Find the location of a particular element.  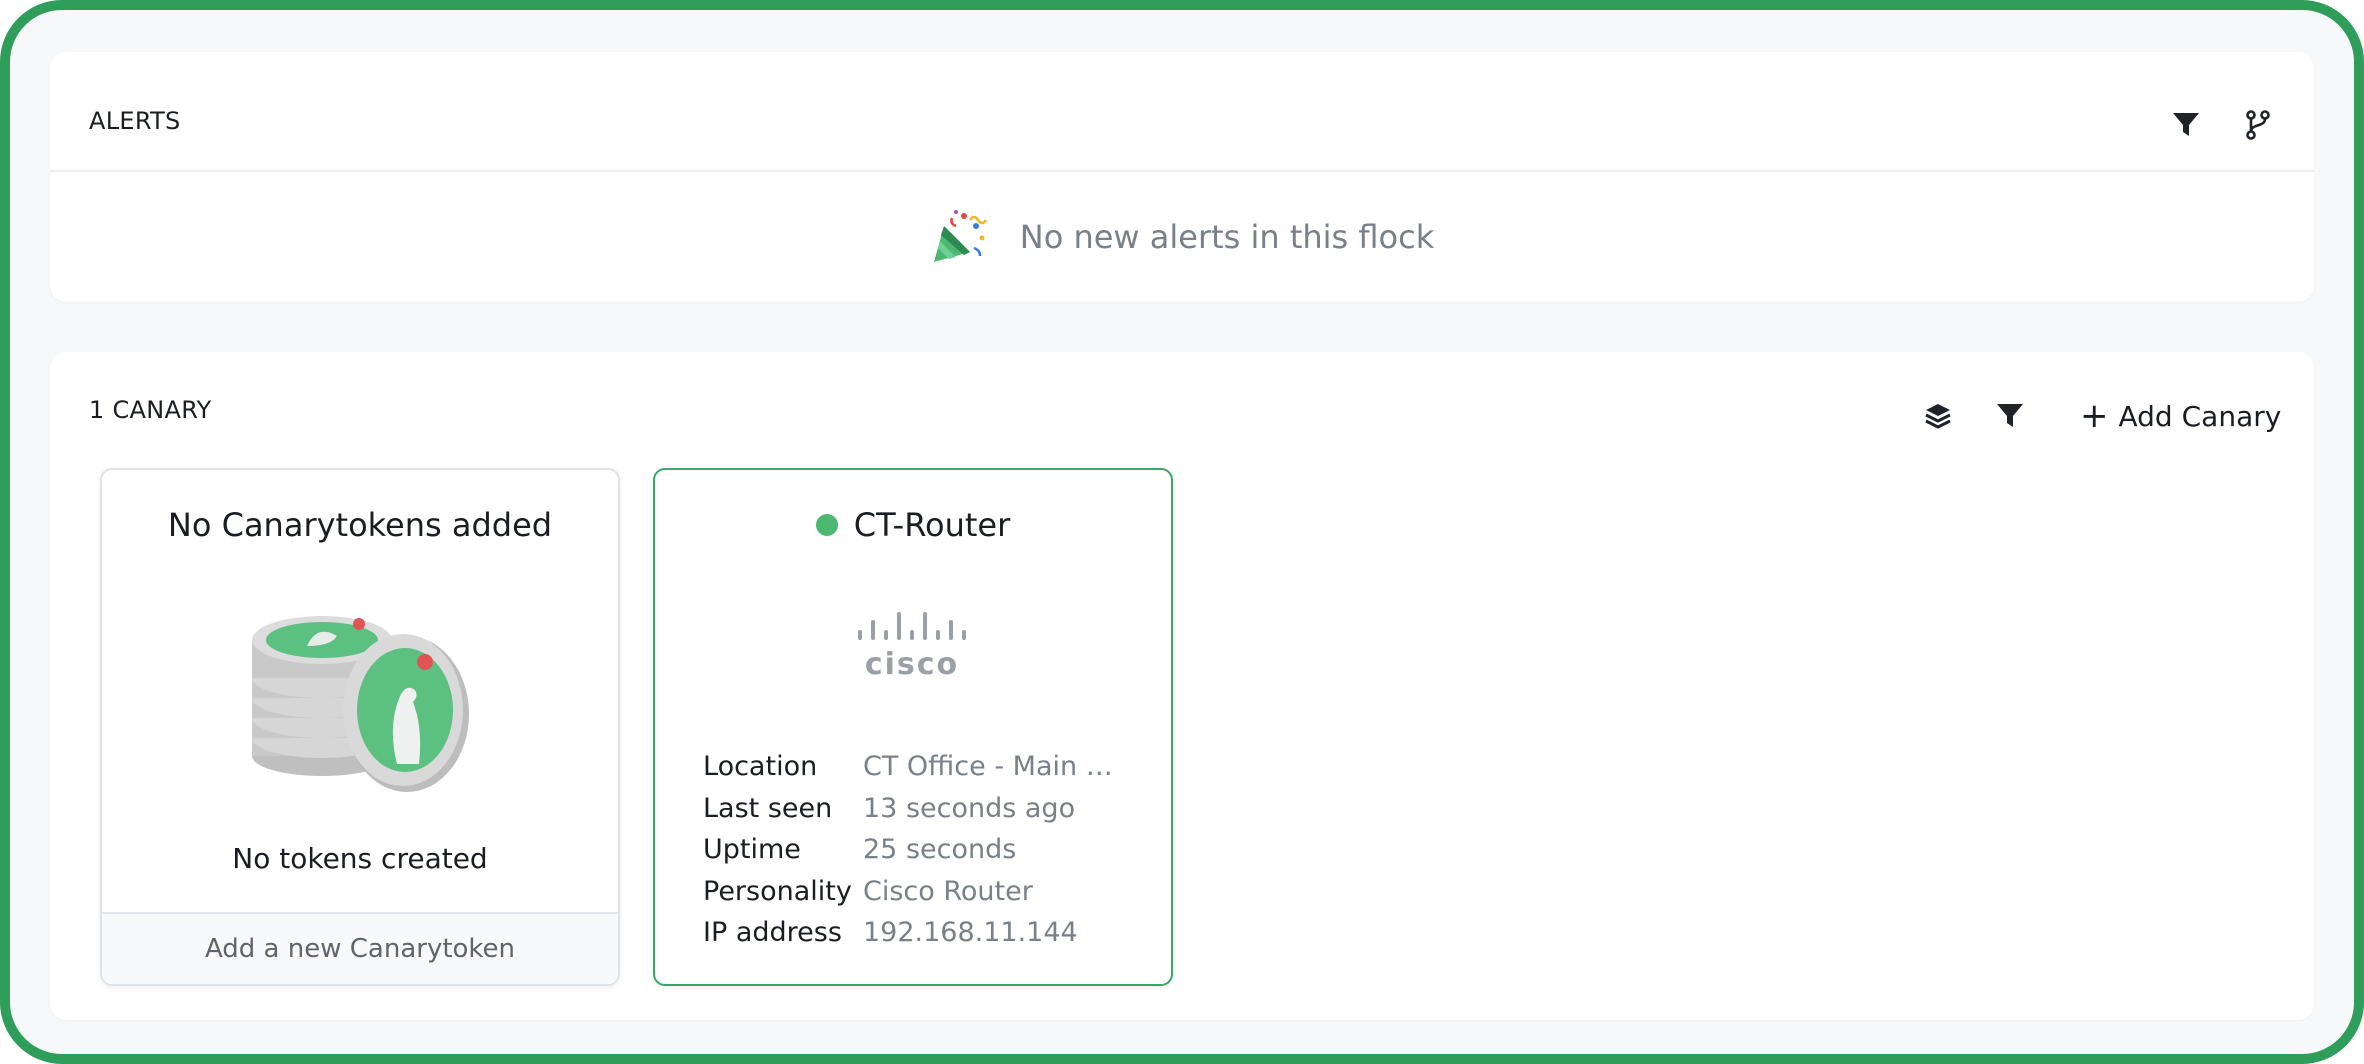

detail-row: Personality Cisco Router is located at coordinates (923, 892).